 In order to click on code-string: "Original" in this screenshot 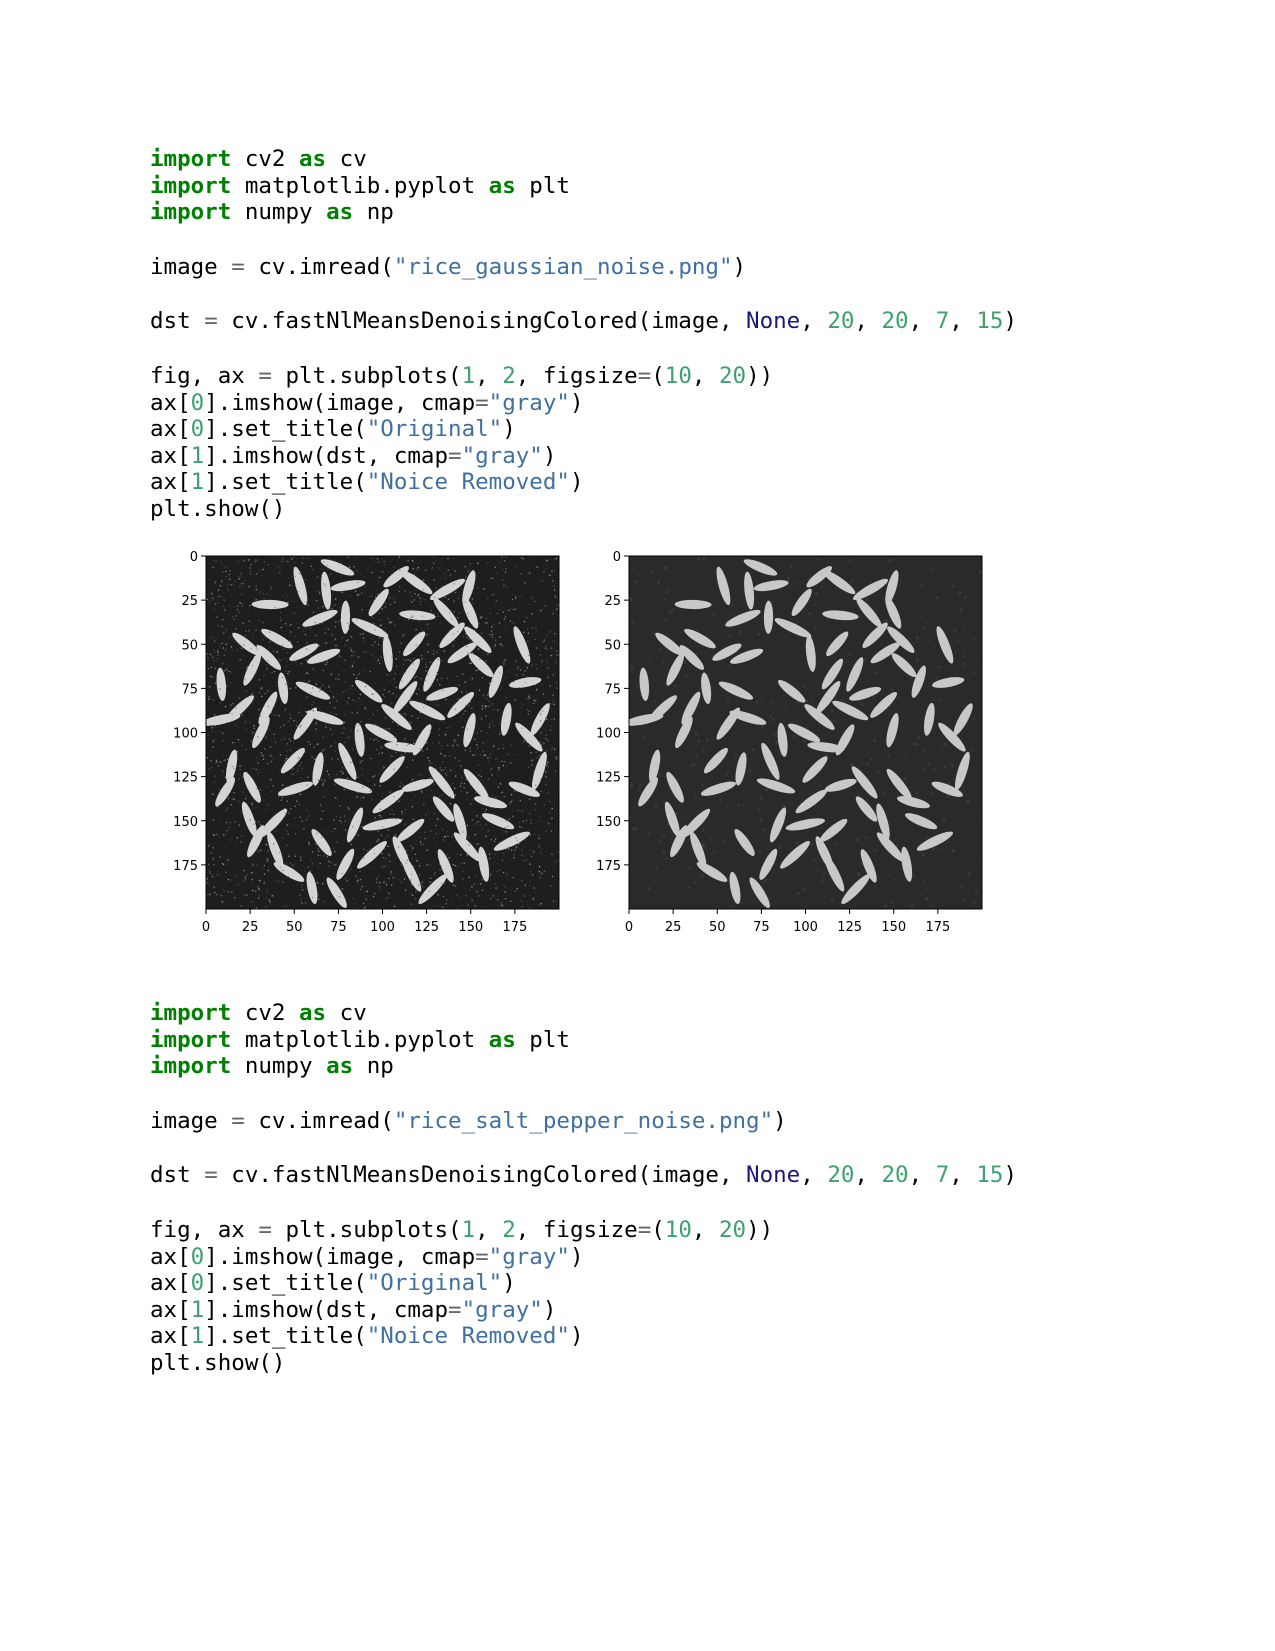, I will do `click(434, 429)`.